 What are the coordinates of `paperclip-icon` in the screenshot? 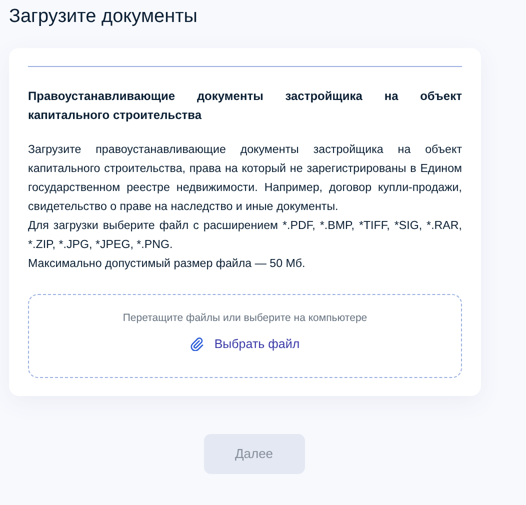 It's located at (197, 343).